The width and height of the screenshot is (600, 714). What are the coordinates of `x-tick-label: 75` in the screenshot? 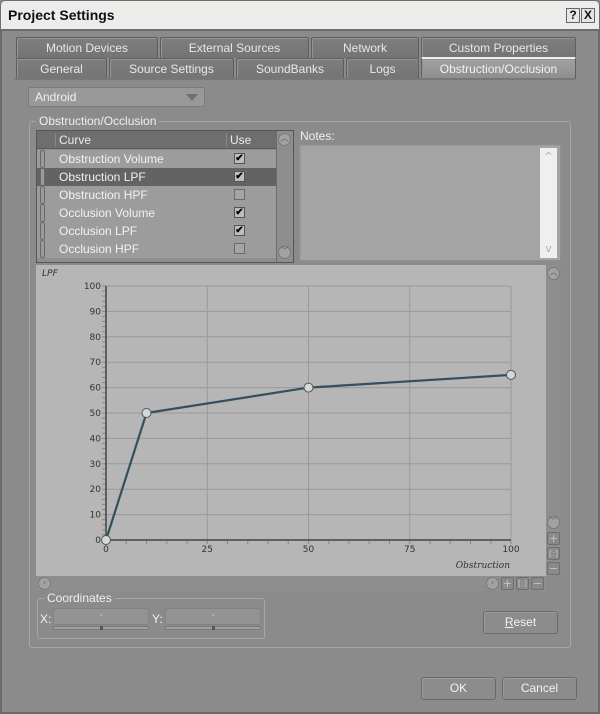 It's located at (409, 550).